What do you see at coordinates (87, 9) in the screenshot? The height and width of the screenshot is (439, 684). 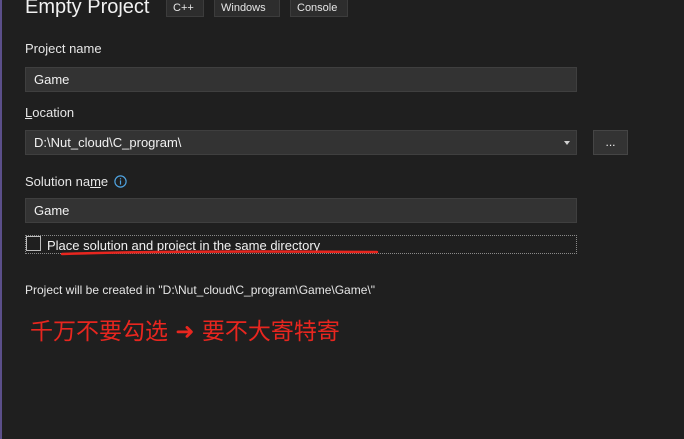 I see `page-title: Empty Project` at bounding box center [87, 9].